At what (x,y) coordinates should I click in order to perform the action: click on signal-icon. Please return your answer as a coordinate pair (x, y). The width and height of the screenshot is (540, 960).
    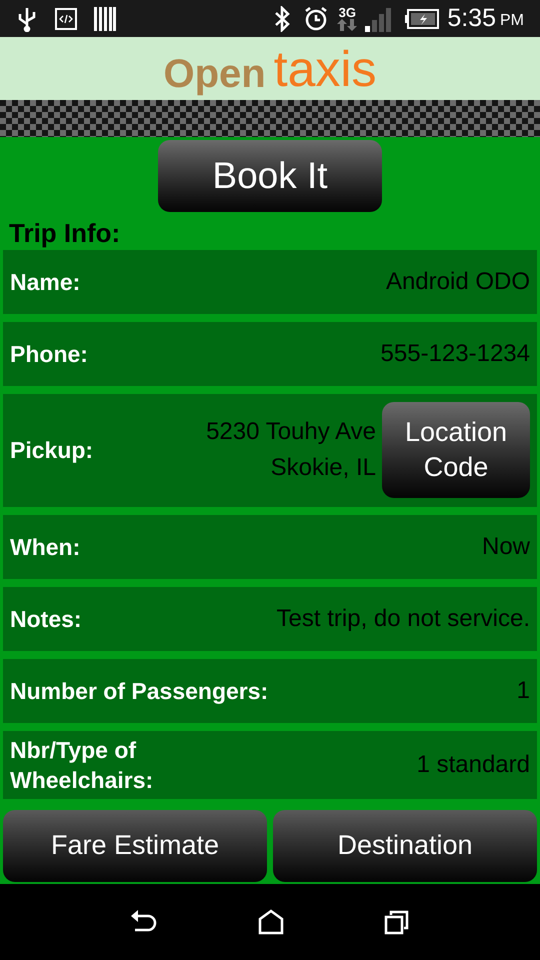
    Looking at the image, I should click on (379, 19).